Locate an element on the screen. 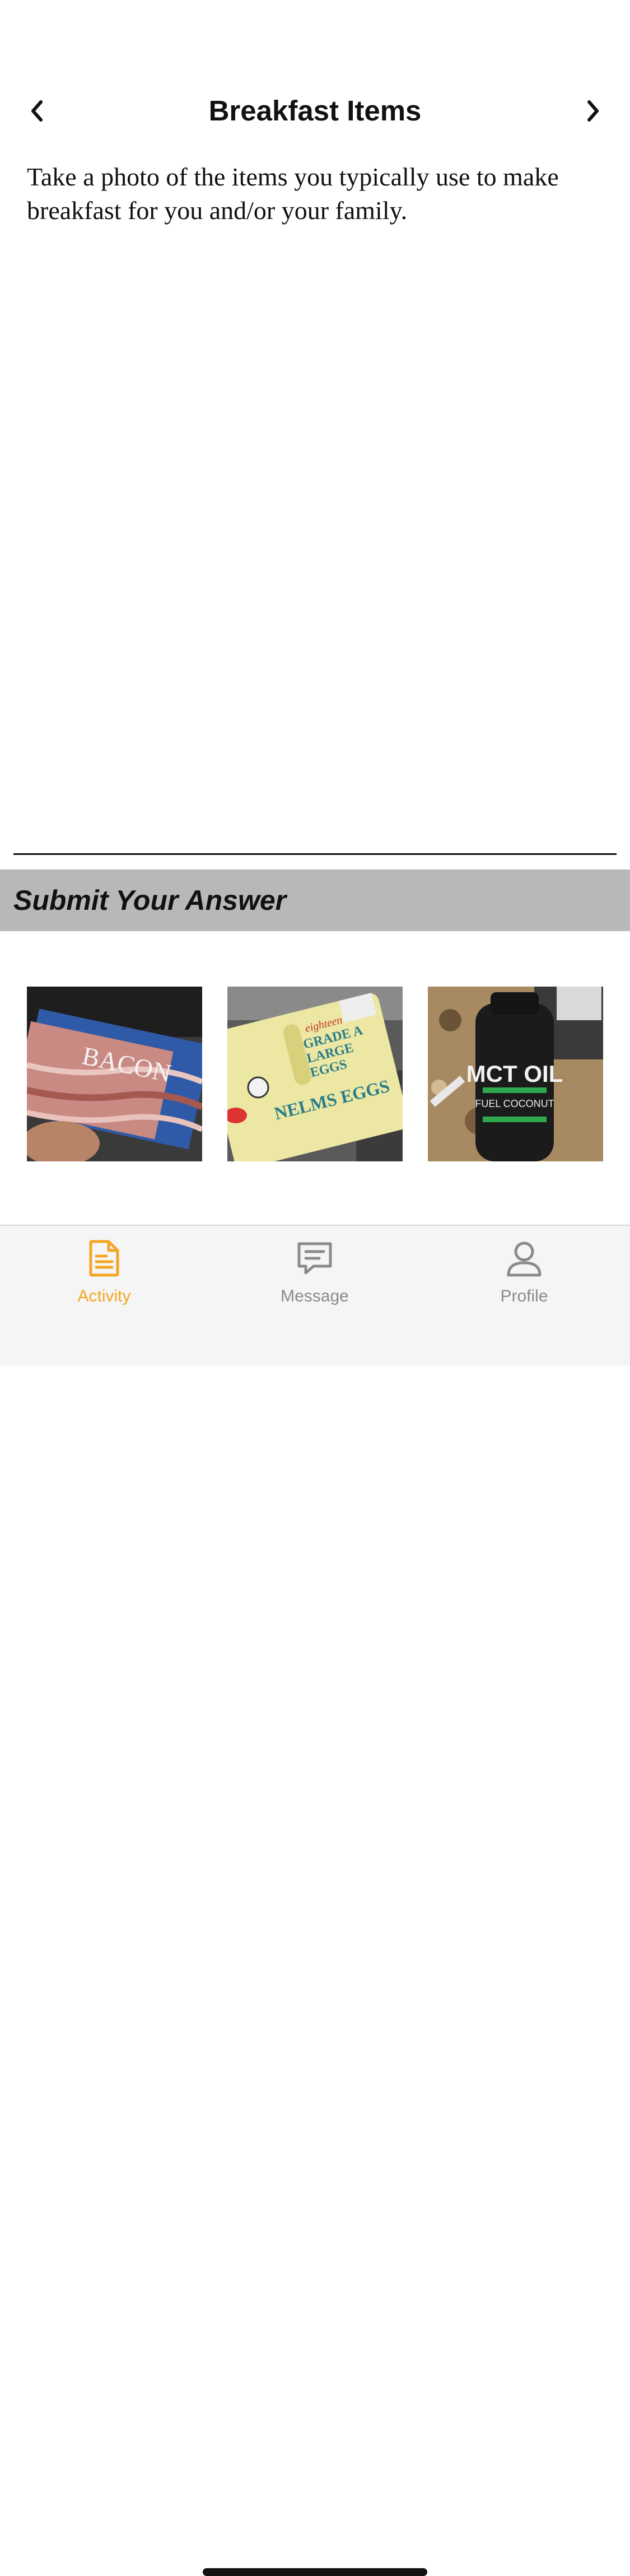 The height and width of the screenshot is (2576, 630). header: Breakfast Items is located at coordinates (315, 111).